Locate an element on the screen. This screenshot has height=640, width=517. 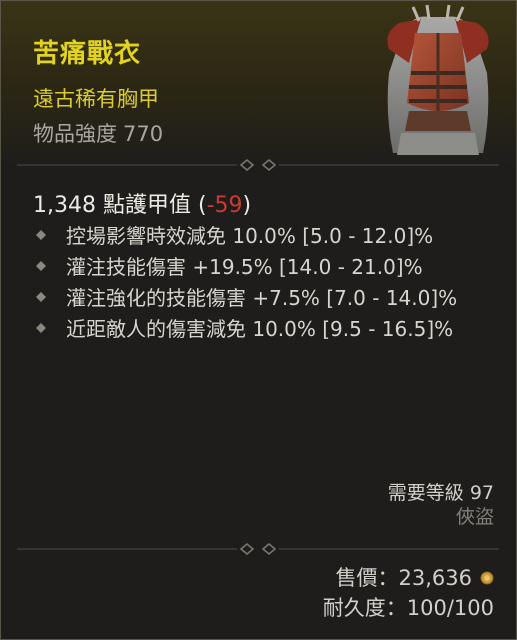
affix-item: 近距敵人的傷害減免 10.0% [9.5 - 16.5]% is located at coordinates (268, 329).